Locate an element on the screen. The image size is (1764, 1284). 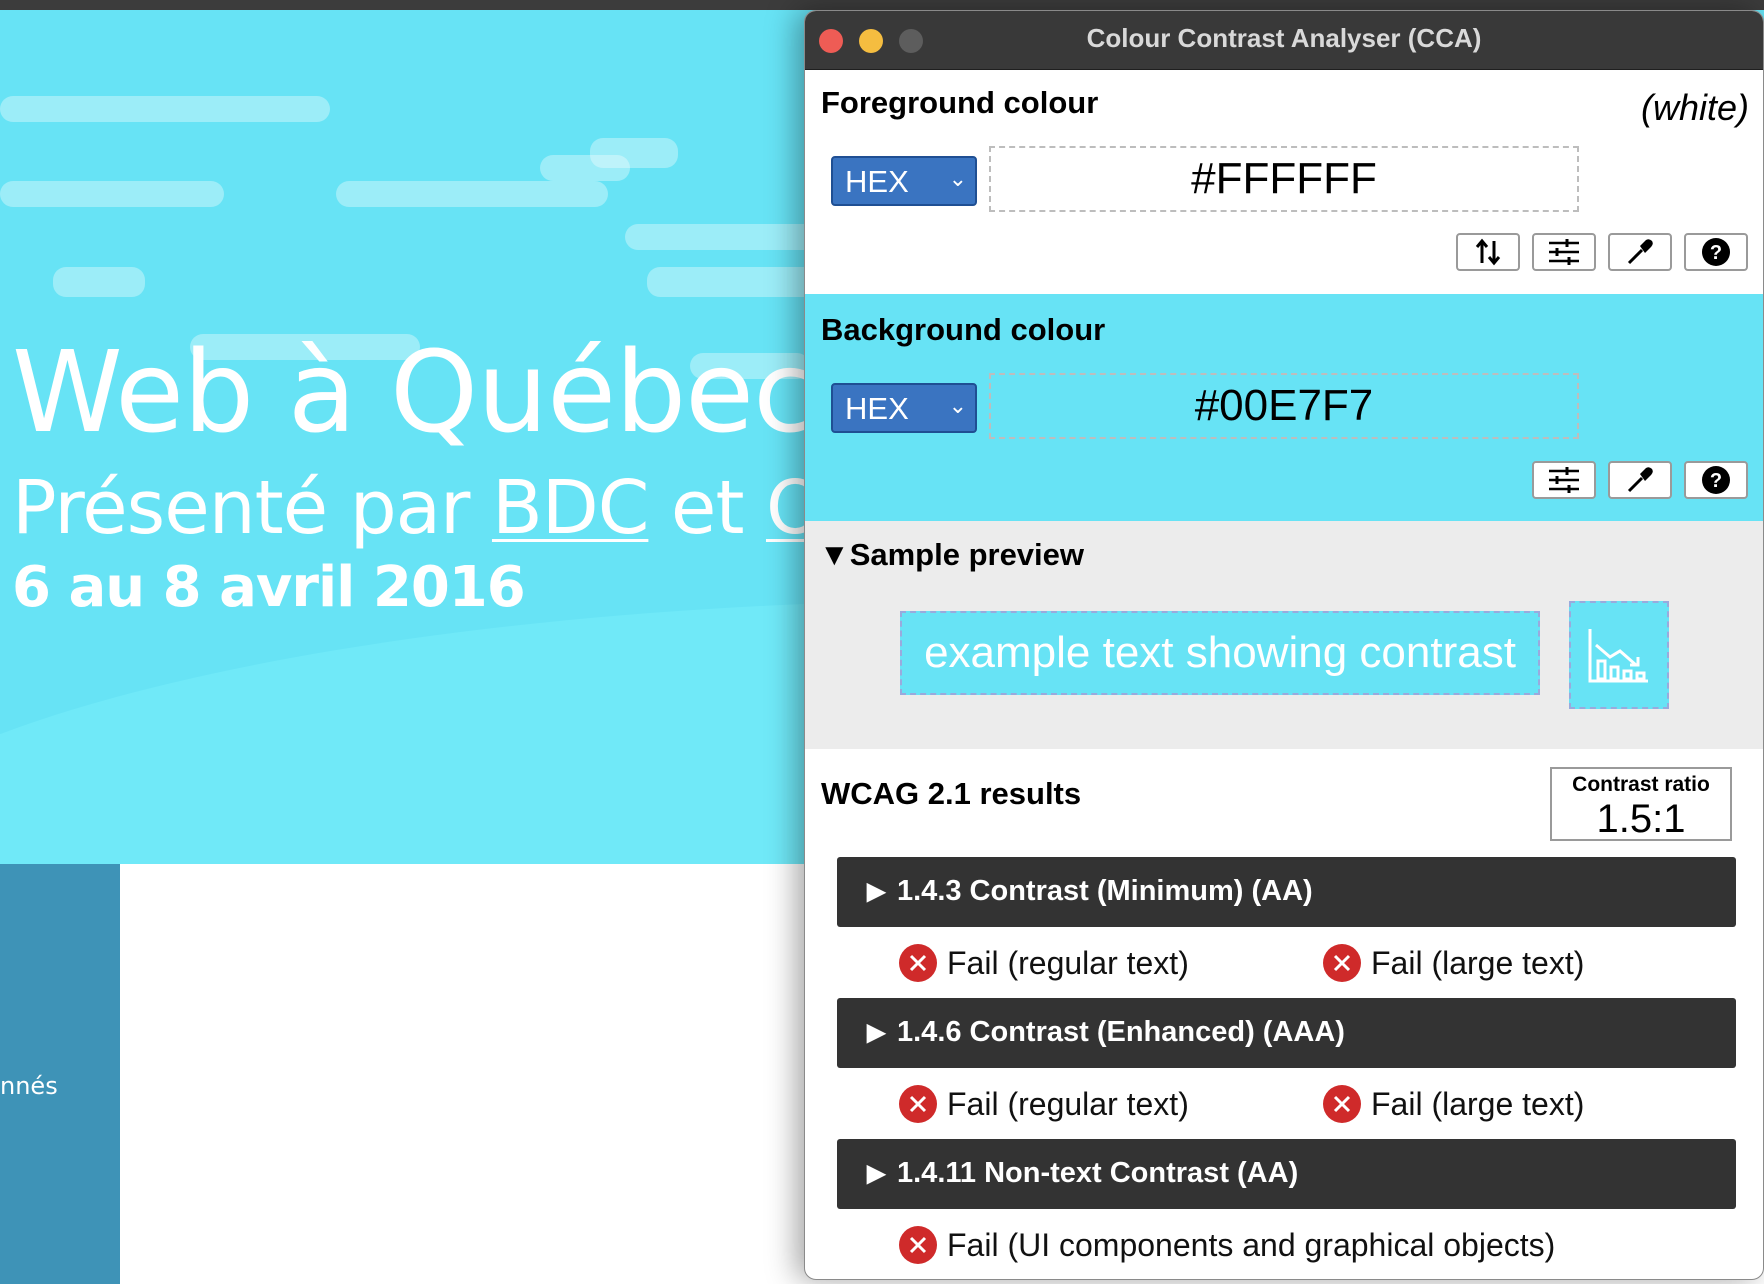
foreground-format-select: HEX ⌄ is located at coordinates (904, 181).